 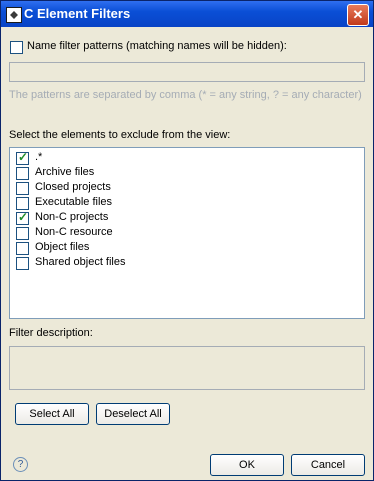 I want to click on list-item: Shared object files, so click(x=187, y=262).